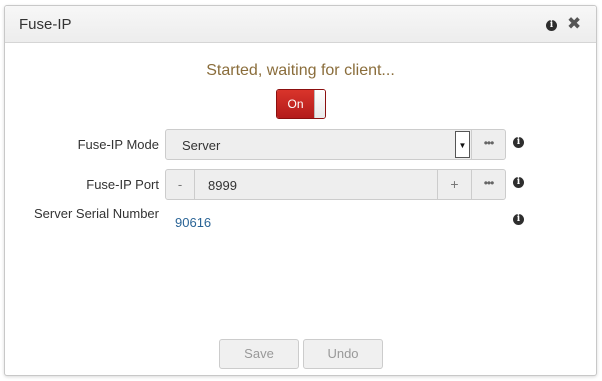 This screenshot has width=602, height=381. Describe the element at coordinates (488, 184) in the screenshot. I see `port-more-button: •••` at that location.